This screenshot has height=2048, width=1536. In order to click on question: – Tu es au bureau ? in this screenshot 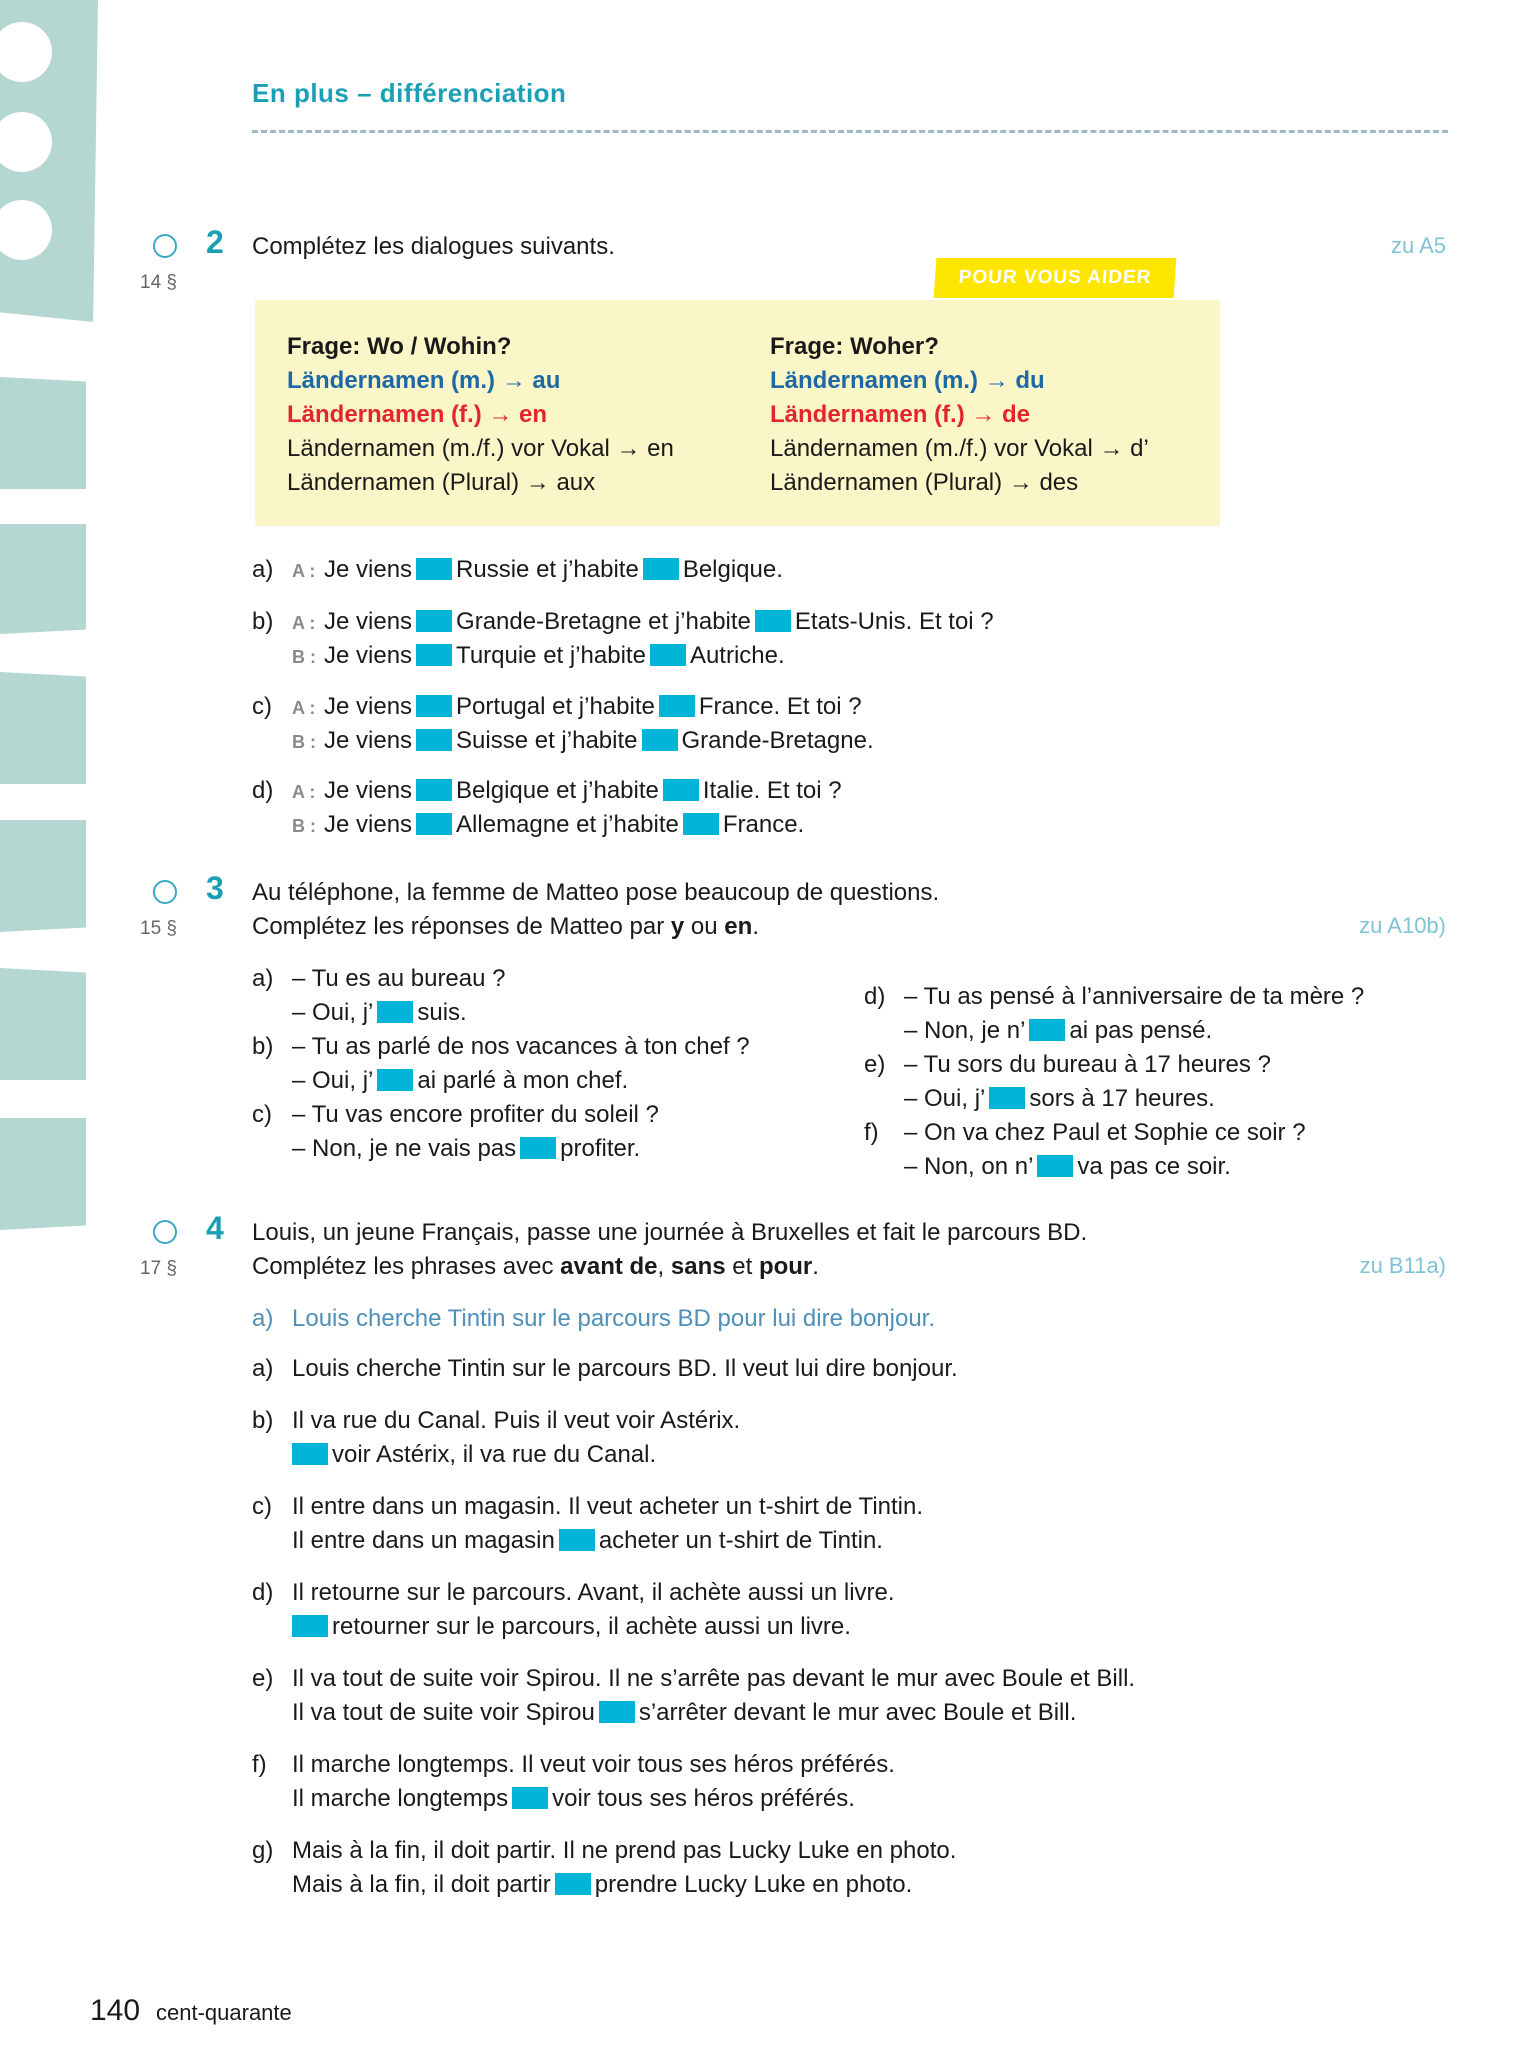, I will do `click(399, 978)`.